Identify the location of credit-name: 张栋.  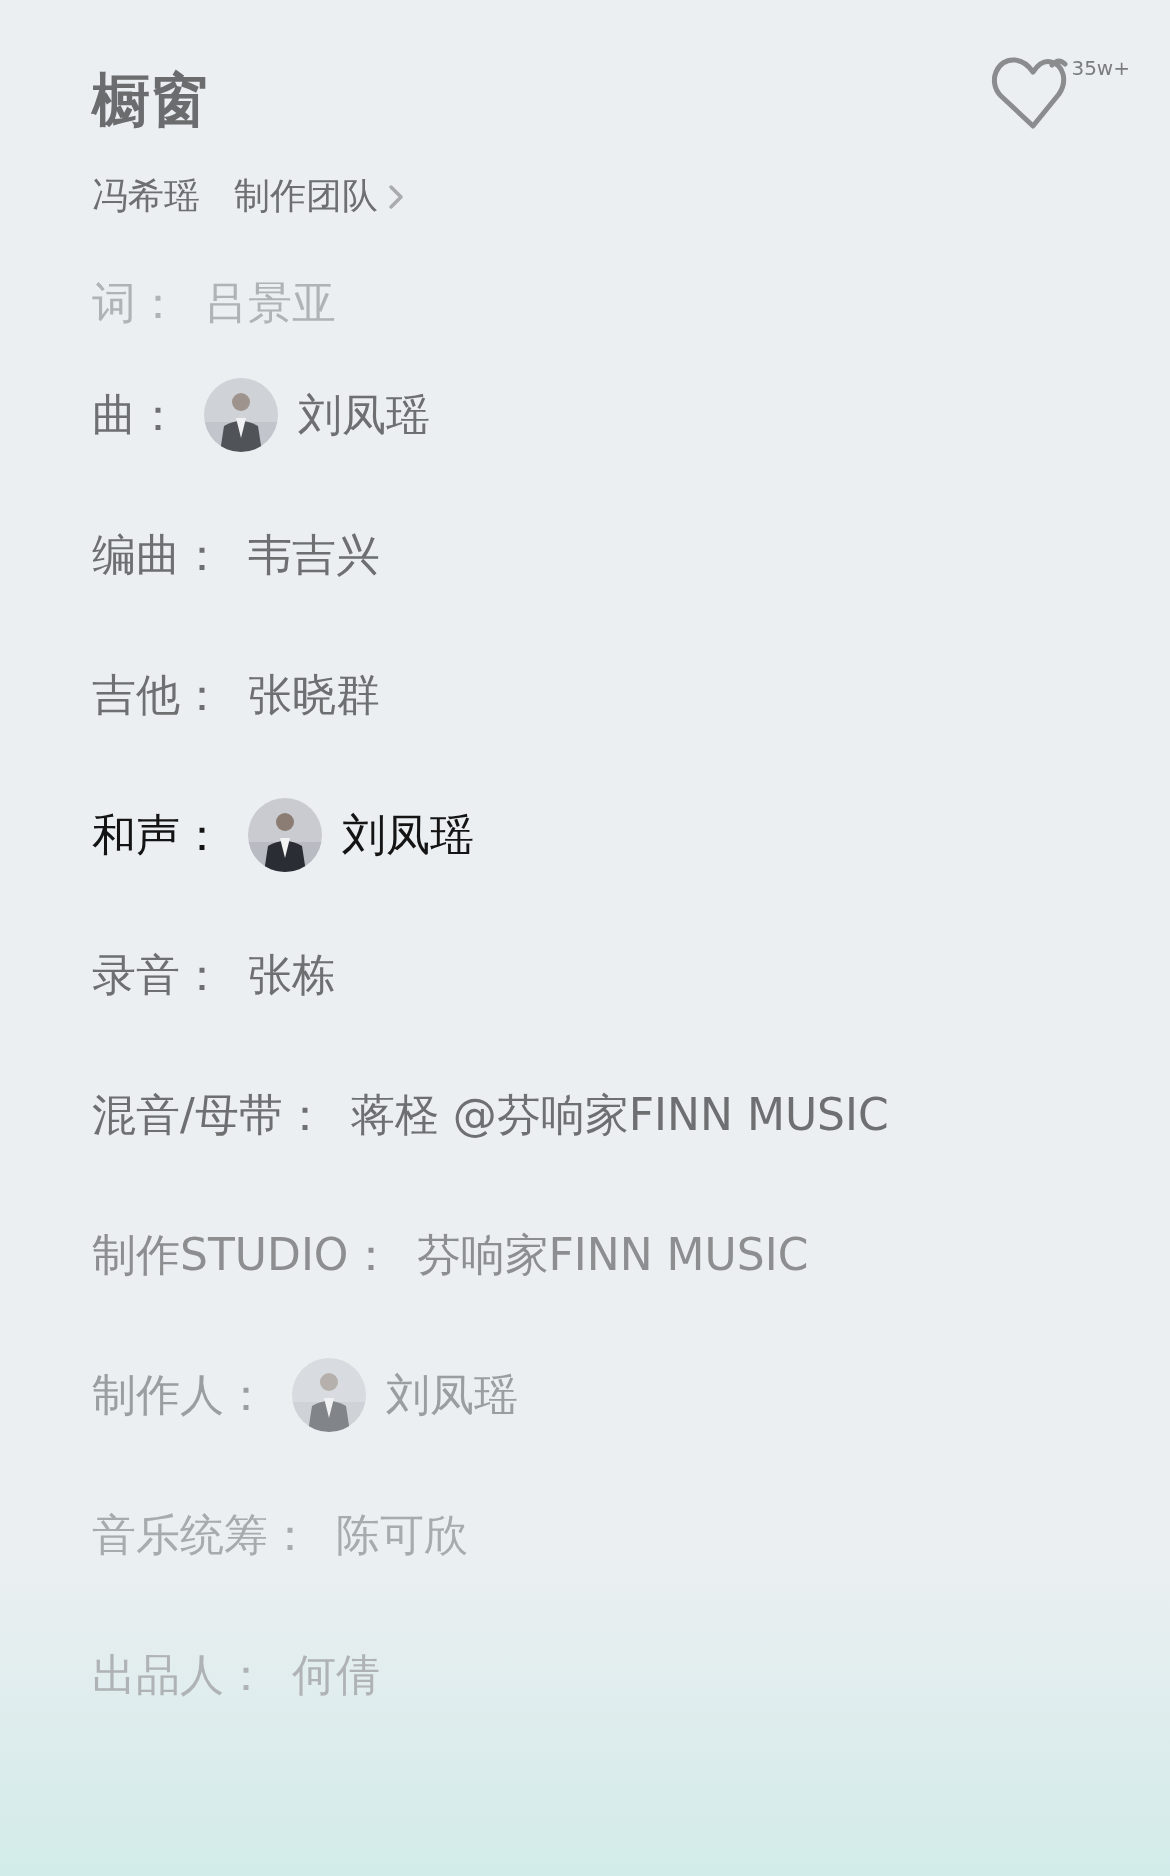
(292, 974).